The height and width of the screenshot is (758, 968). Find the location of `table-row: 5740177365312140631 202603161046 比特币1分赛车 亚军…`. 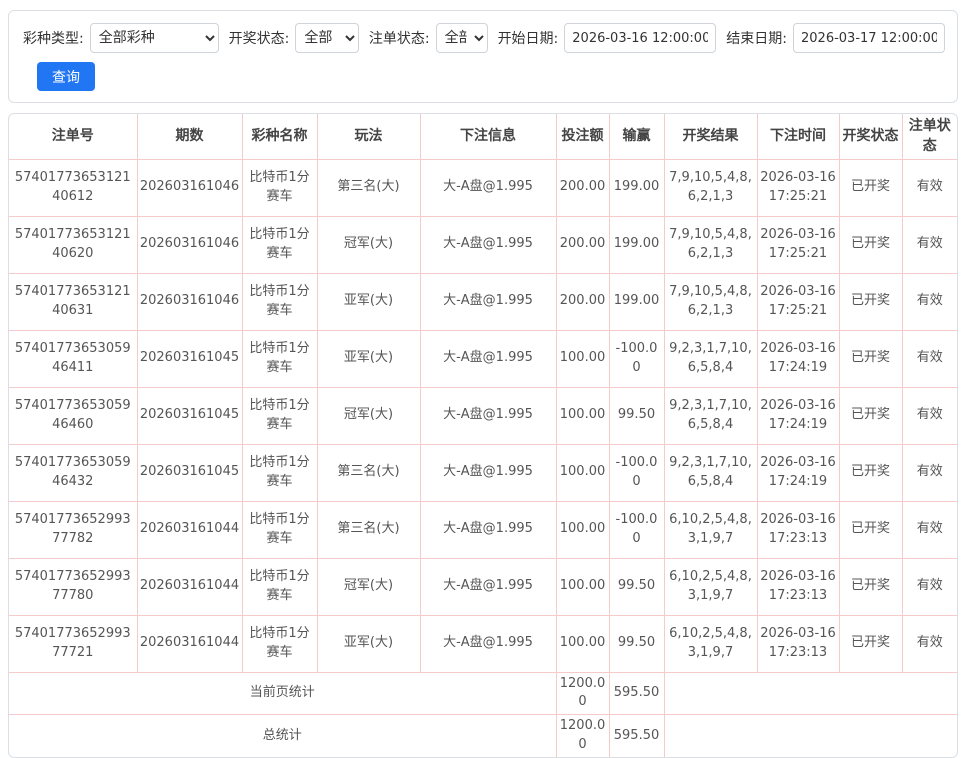

table-row: 5740177365312140631 202603161046 比特币1分赛车 亚军… is located at coordinates (483, 301).